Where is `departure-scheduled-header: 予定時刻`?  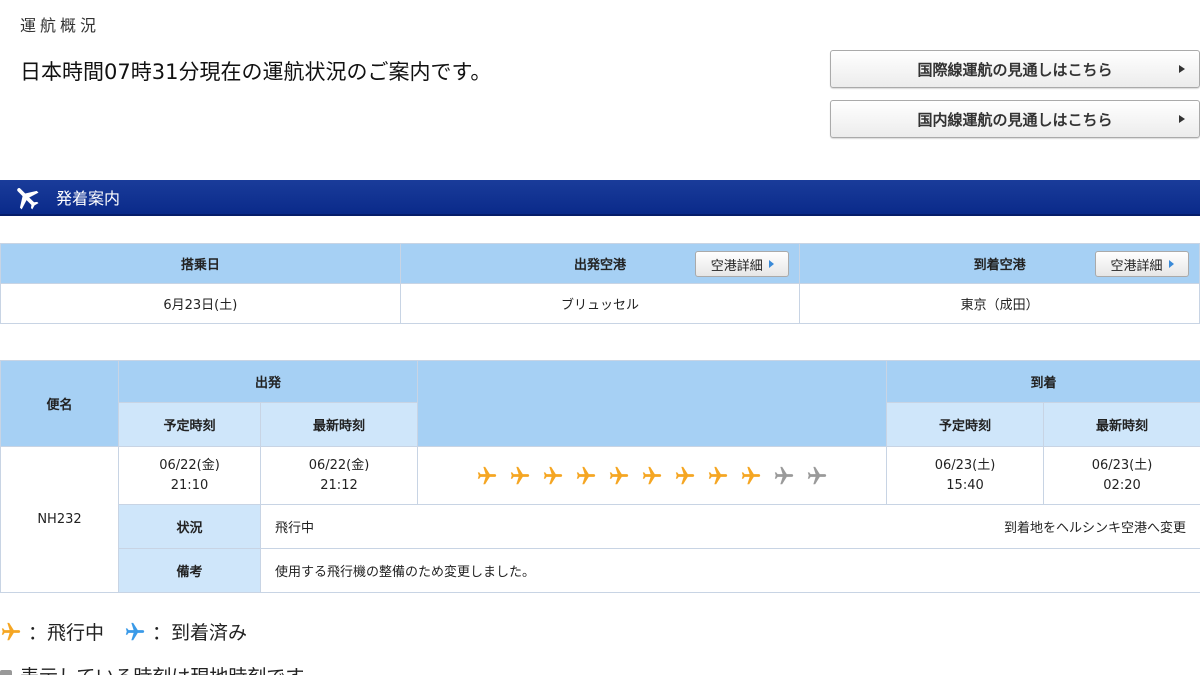 departure-scheduled-header: 予定時刻 is located at coordinates (189, 424).